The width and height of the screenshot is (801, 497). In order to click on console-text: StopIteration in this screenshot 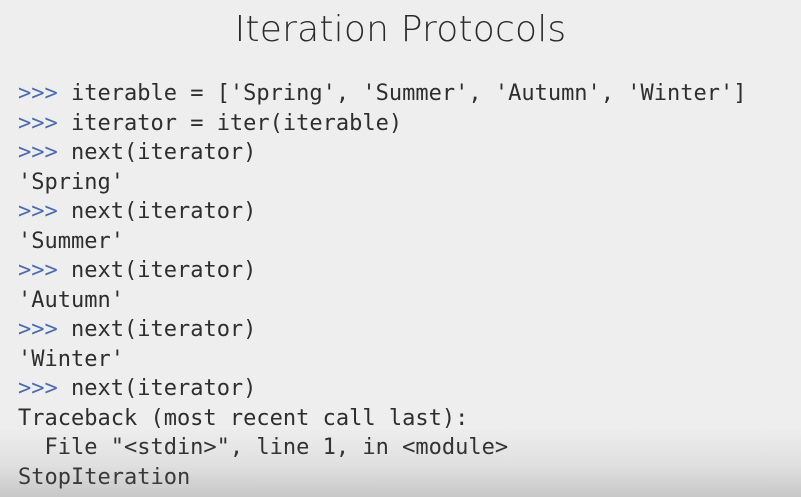, I will do `click(104, 477)`.